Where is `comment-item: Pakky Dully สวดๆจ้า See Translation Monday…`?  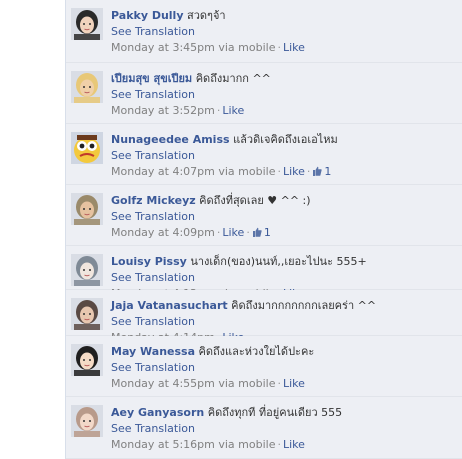
comment-item: Pakky Dully สวดๆจ้า See Translation Monday… is located at coordinates (264, 31).